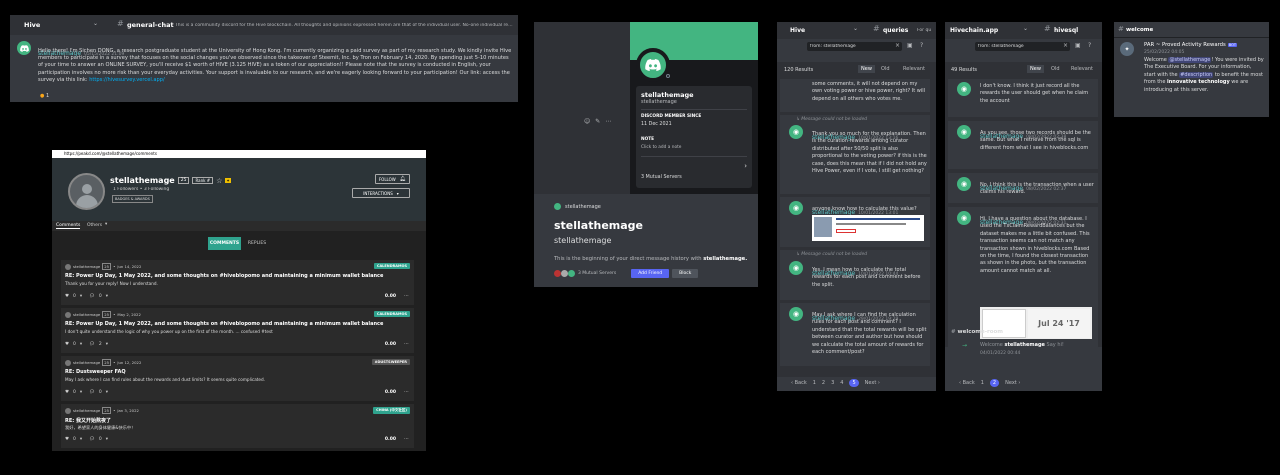 The height and width of the screenshot is (475, 1280). I want to click on welcome-room-name: welcome-room, so click(980, 332).